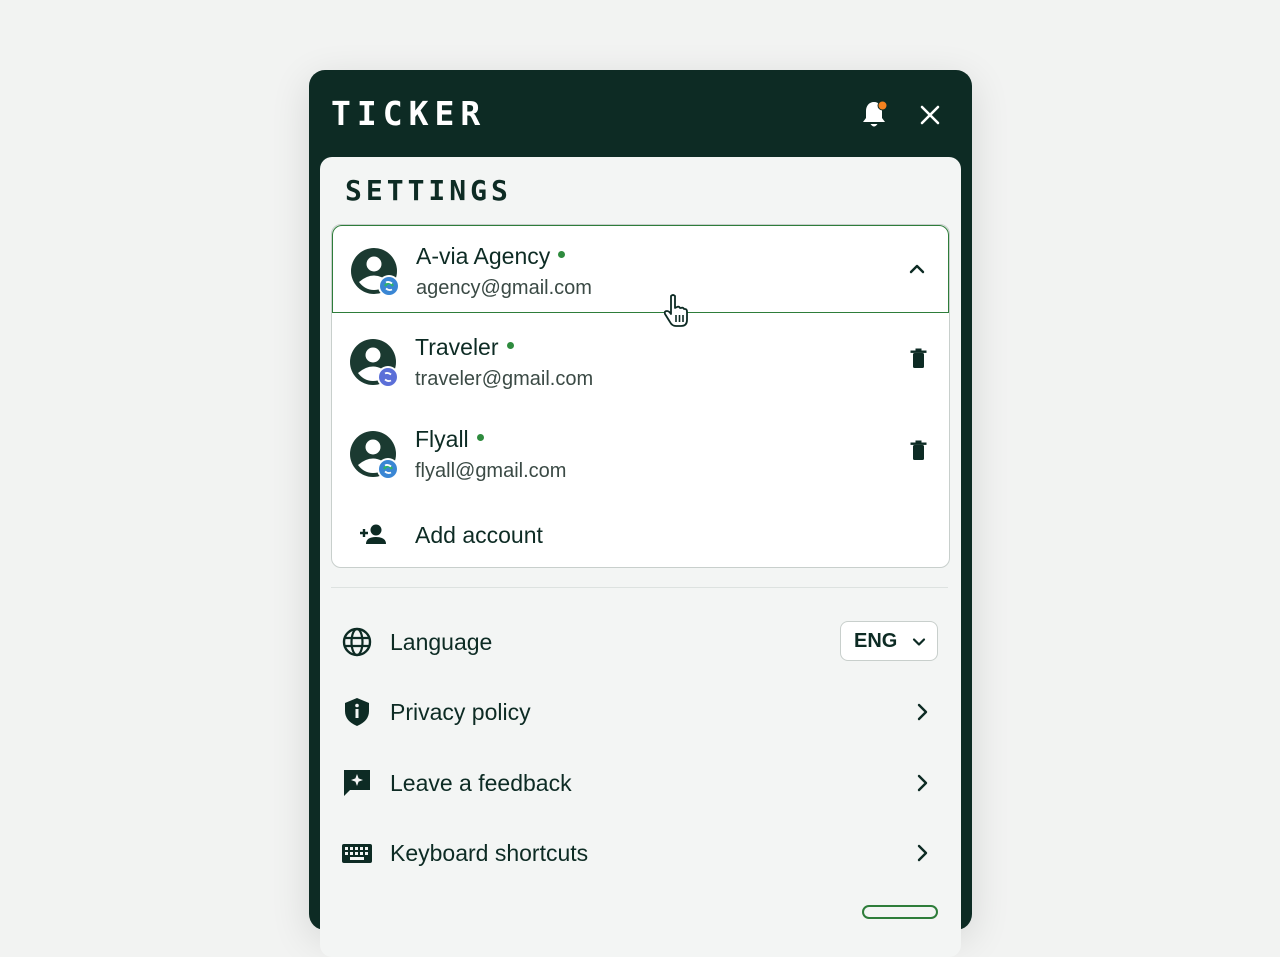 The height and width of the screenshot is (957, 1280). Describe the element at coordinates (640, 269) in the screenshot. I see `account-row-a-via-agency: A-via Agency agency@gmail.com` at that location.